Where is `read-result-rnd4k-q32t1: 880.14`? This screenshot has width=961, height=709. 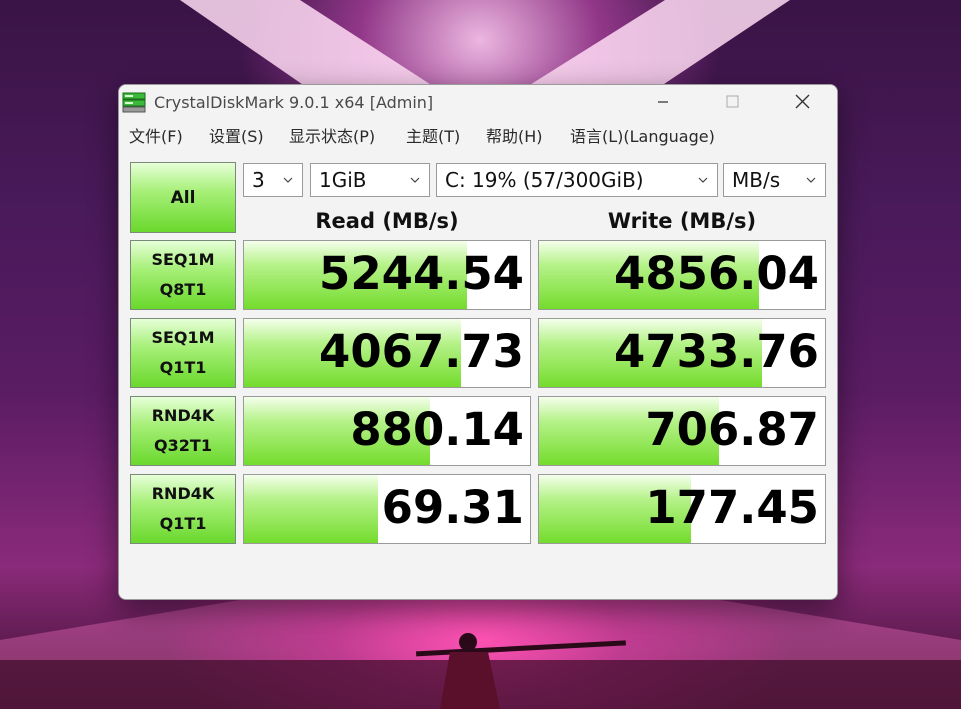
read-result-rnd4k-q32t1: 880.14 is located at coordinates (387, 431).